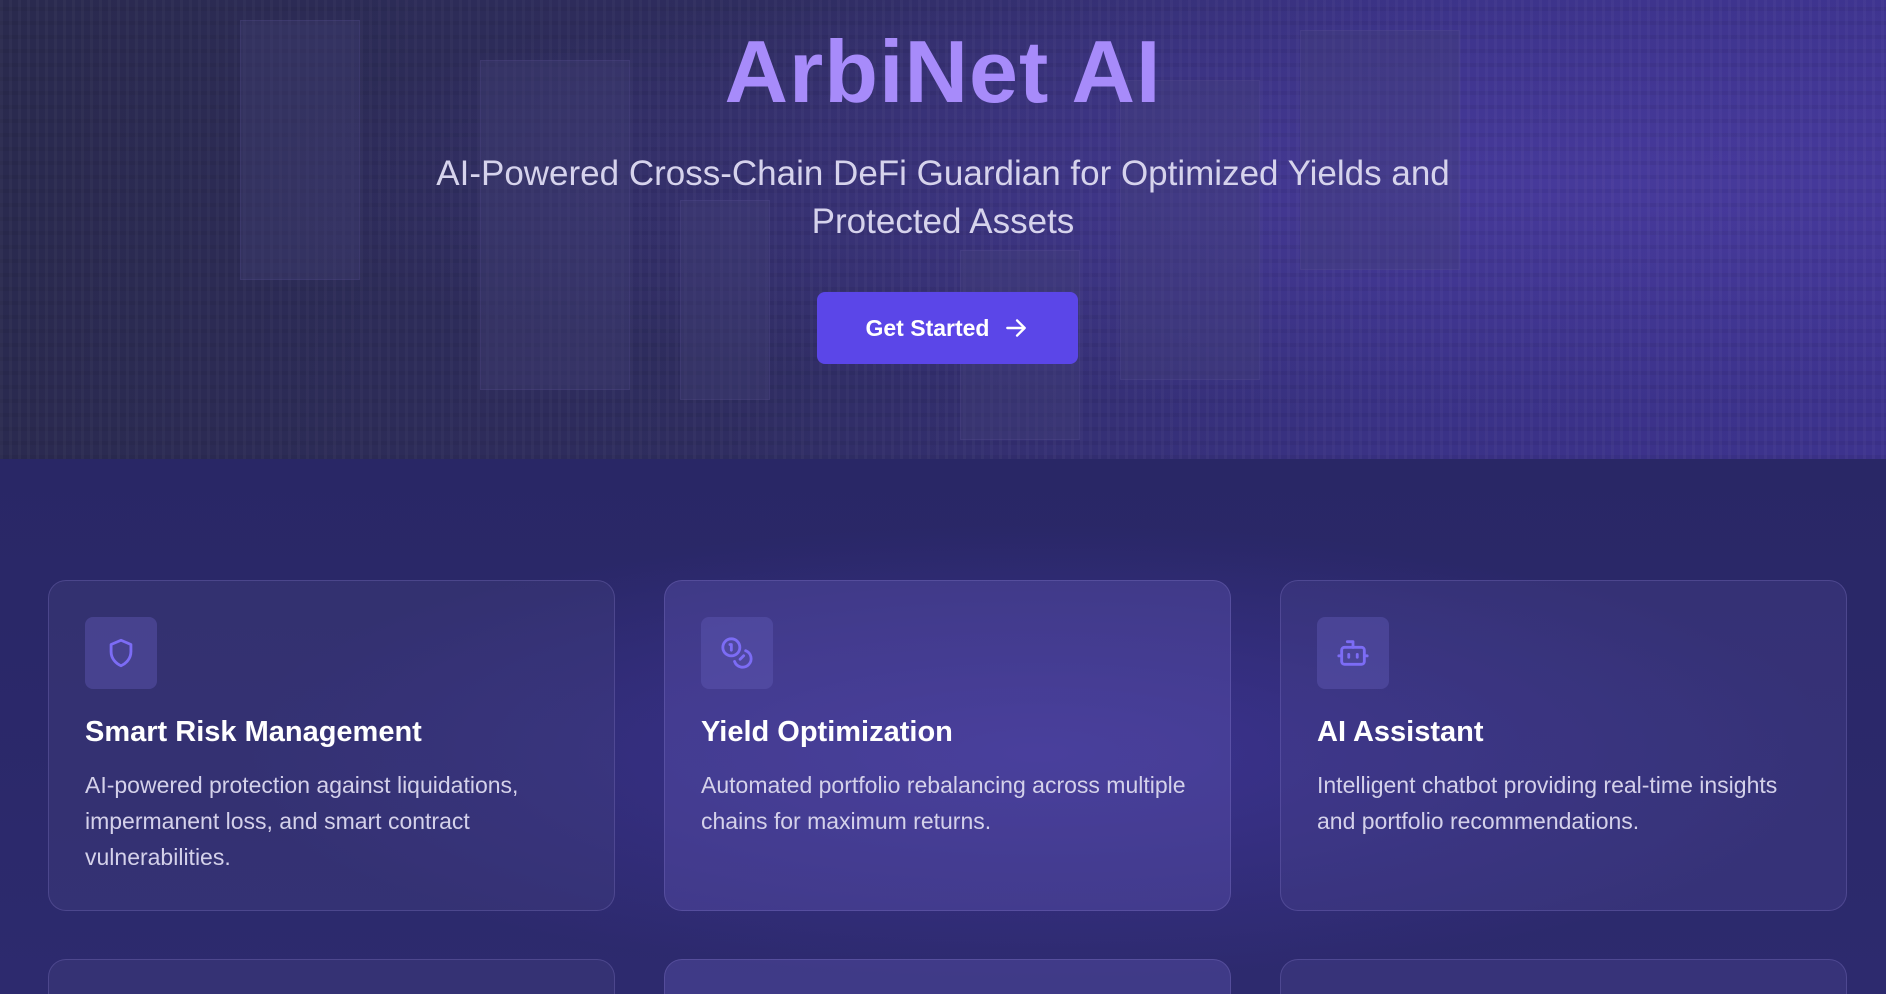 The height and width of the screenshot is (994, 1886). I want to click on feature-title: AI Assistant, so click(1400, 732).